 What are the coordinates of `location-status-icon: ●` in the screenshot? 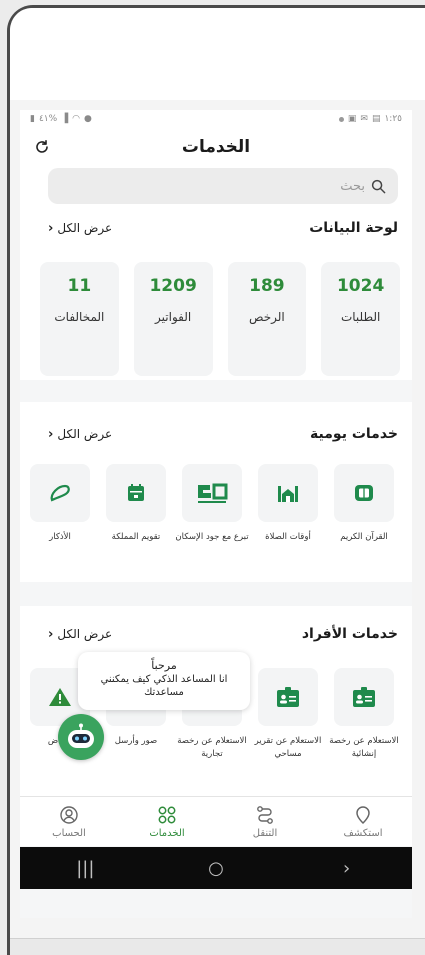 It's located at (87, 119).